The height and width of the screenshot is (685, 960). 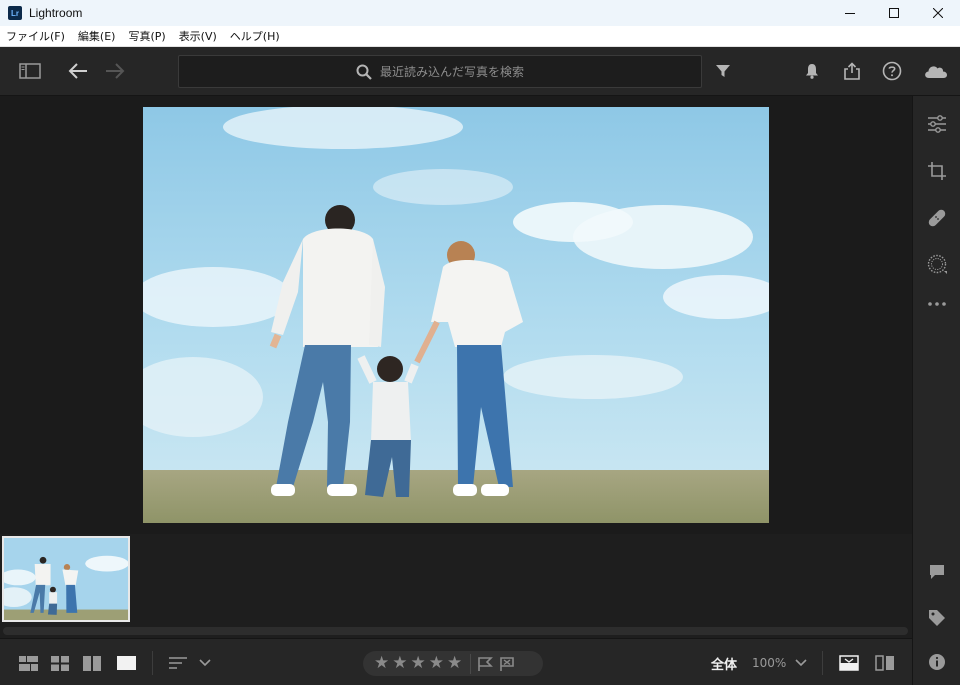 I want to click on filter-icon, so click(x=723, y=71).